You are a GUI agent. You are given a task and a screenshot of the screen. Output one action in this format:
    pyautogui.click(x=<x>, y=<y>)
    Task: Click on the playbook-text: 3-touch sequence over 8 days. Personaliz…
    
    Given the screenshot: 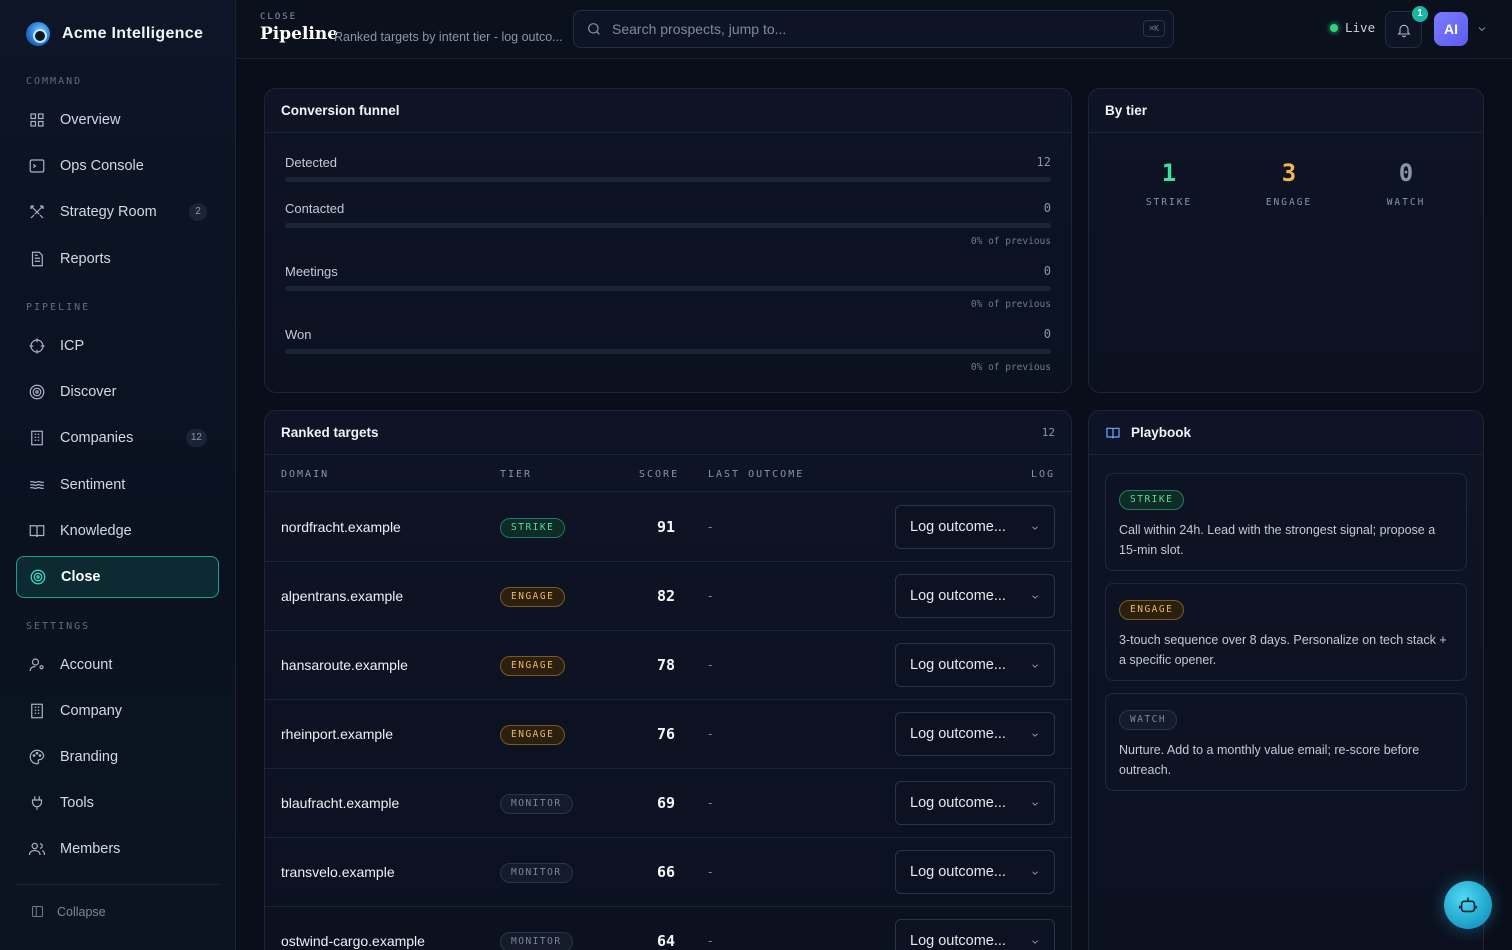 What is the action you would take?
    pyautogui.click(x=1283, y=650)
    